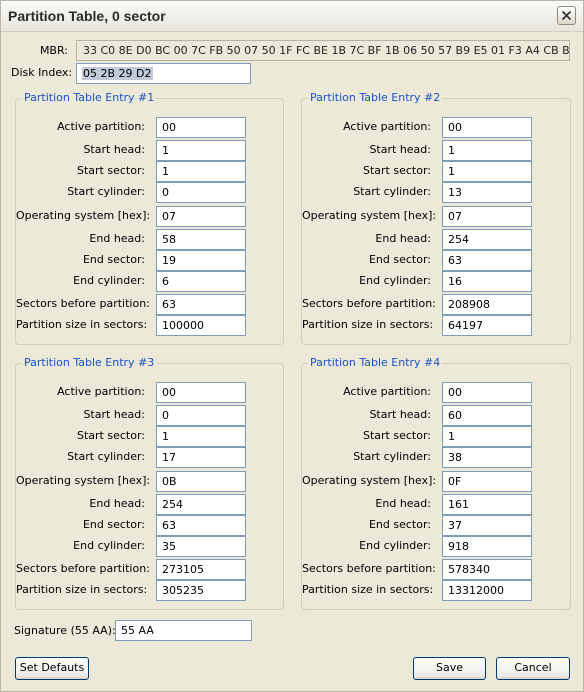 The width and height of the screenshot is (584, 692). I want to click on end-cylinder-field: 35, so click(201, 546).